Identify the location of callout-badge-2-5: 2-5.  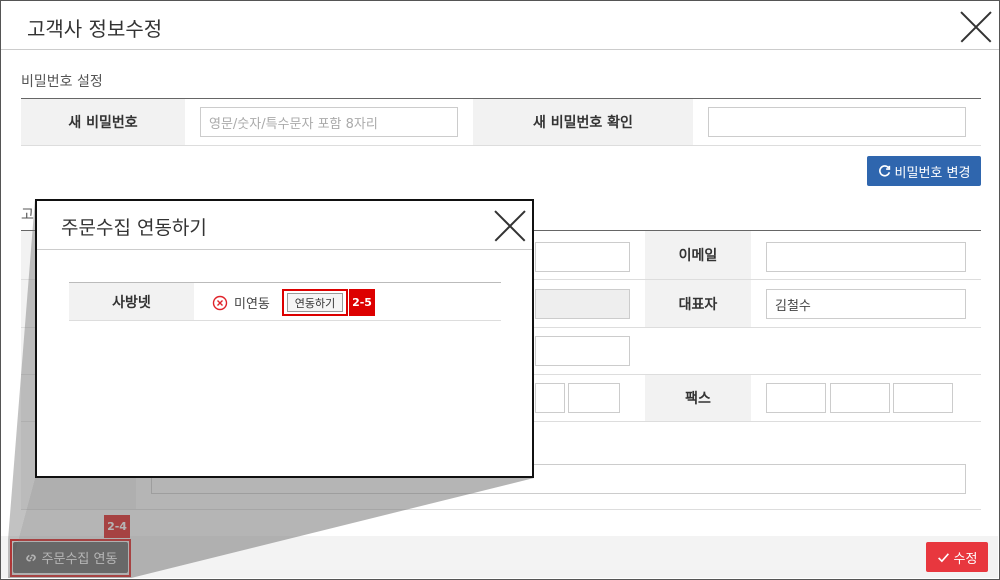
(362, 302).